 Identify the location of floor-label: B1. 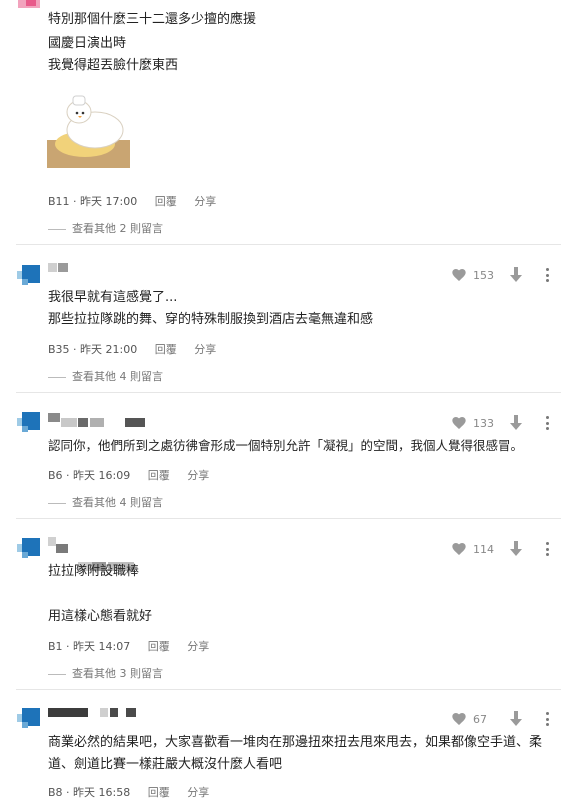
(55, 646).